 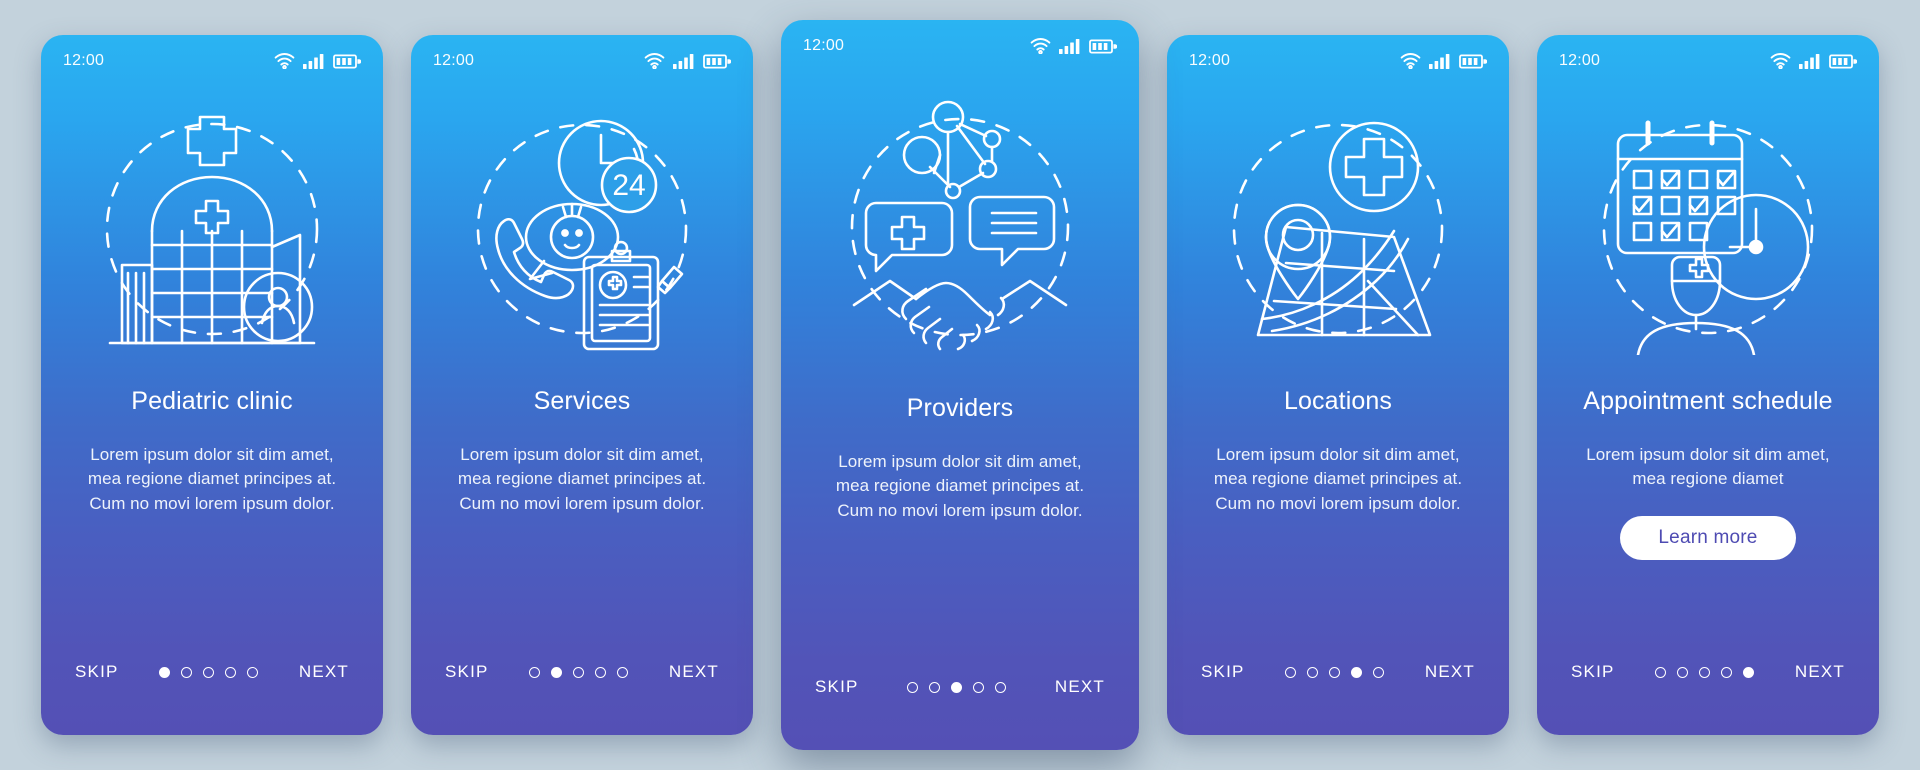 I want to click on screen-title: Services, so click(x=582, y=401).